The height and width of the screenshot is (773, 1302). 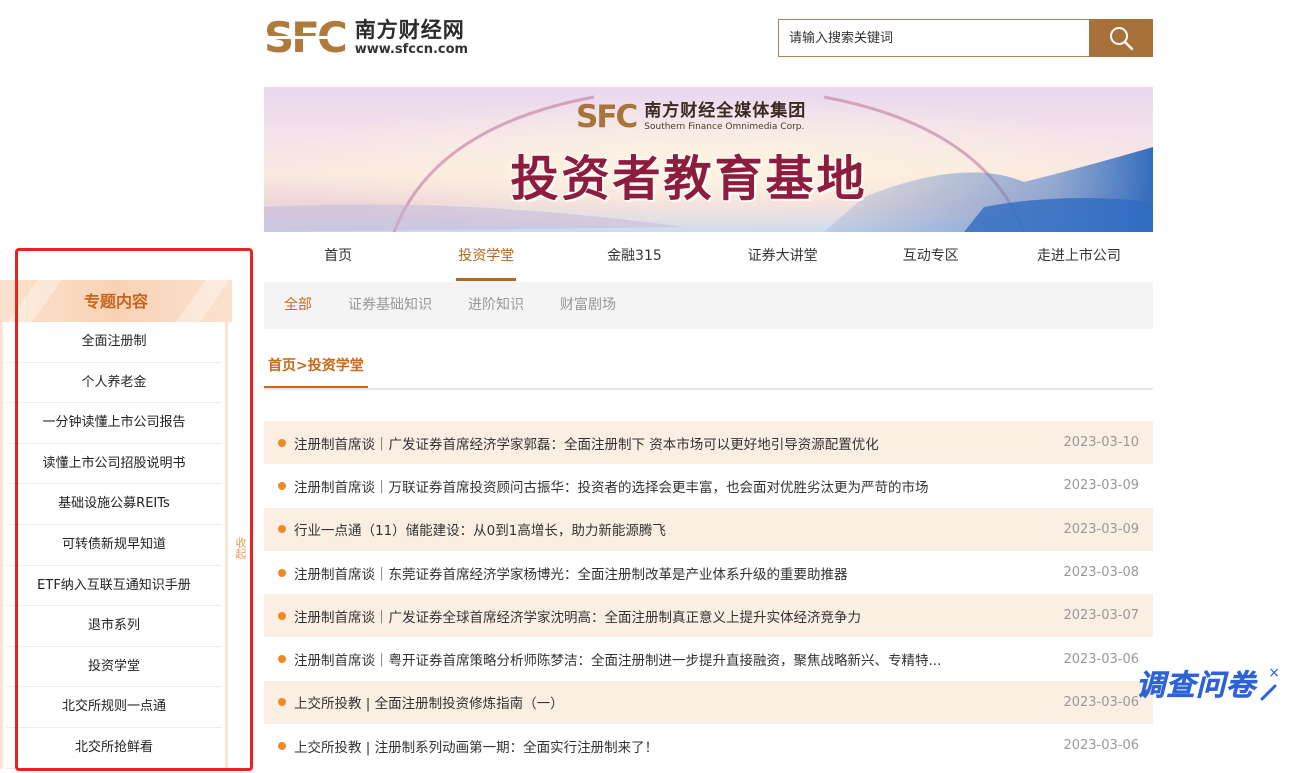 I want to click on site-logo: SFC 南方财经网 www.sfccn.com, so click(x=374, y=38).